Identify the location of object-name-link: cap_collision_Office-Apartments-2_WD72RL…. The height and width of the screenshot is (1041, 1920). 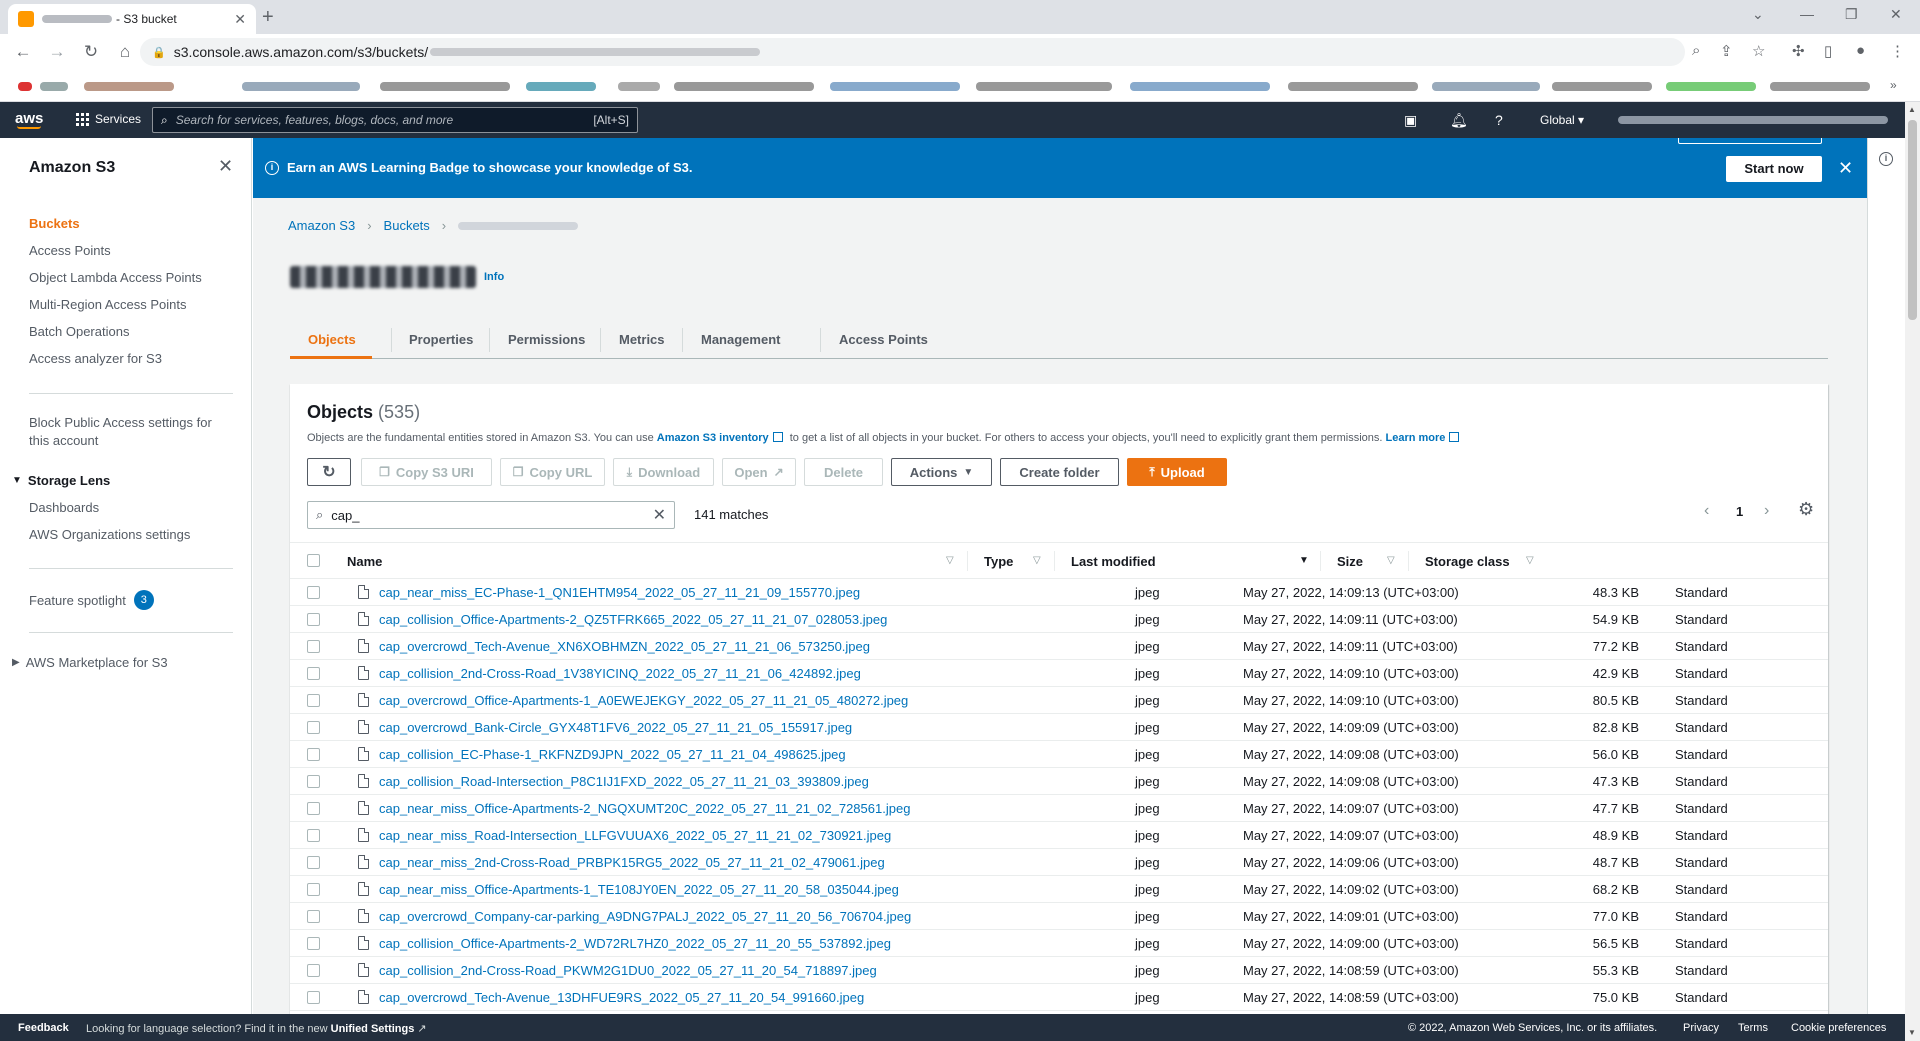
(635, 943).